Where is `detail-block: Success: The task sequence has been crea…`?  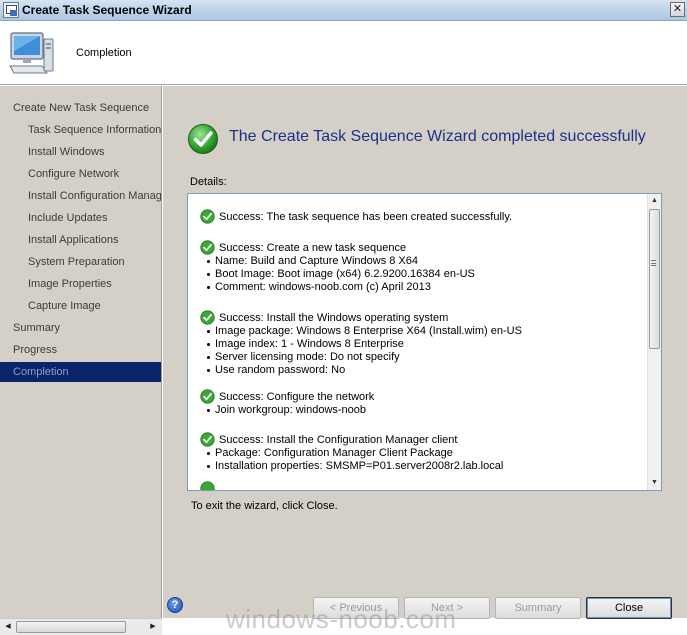 detail-block: Success: The task sequence has been crea… is located at coordinates (356, 216).